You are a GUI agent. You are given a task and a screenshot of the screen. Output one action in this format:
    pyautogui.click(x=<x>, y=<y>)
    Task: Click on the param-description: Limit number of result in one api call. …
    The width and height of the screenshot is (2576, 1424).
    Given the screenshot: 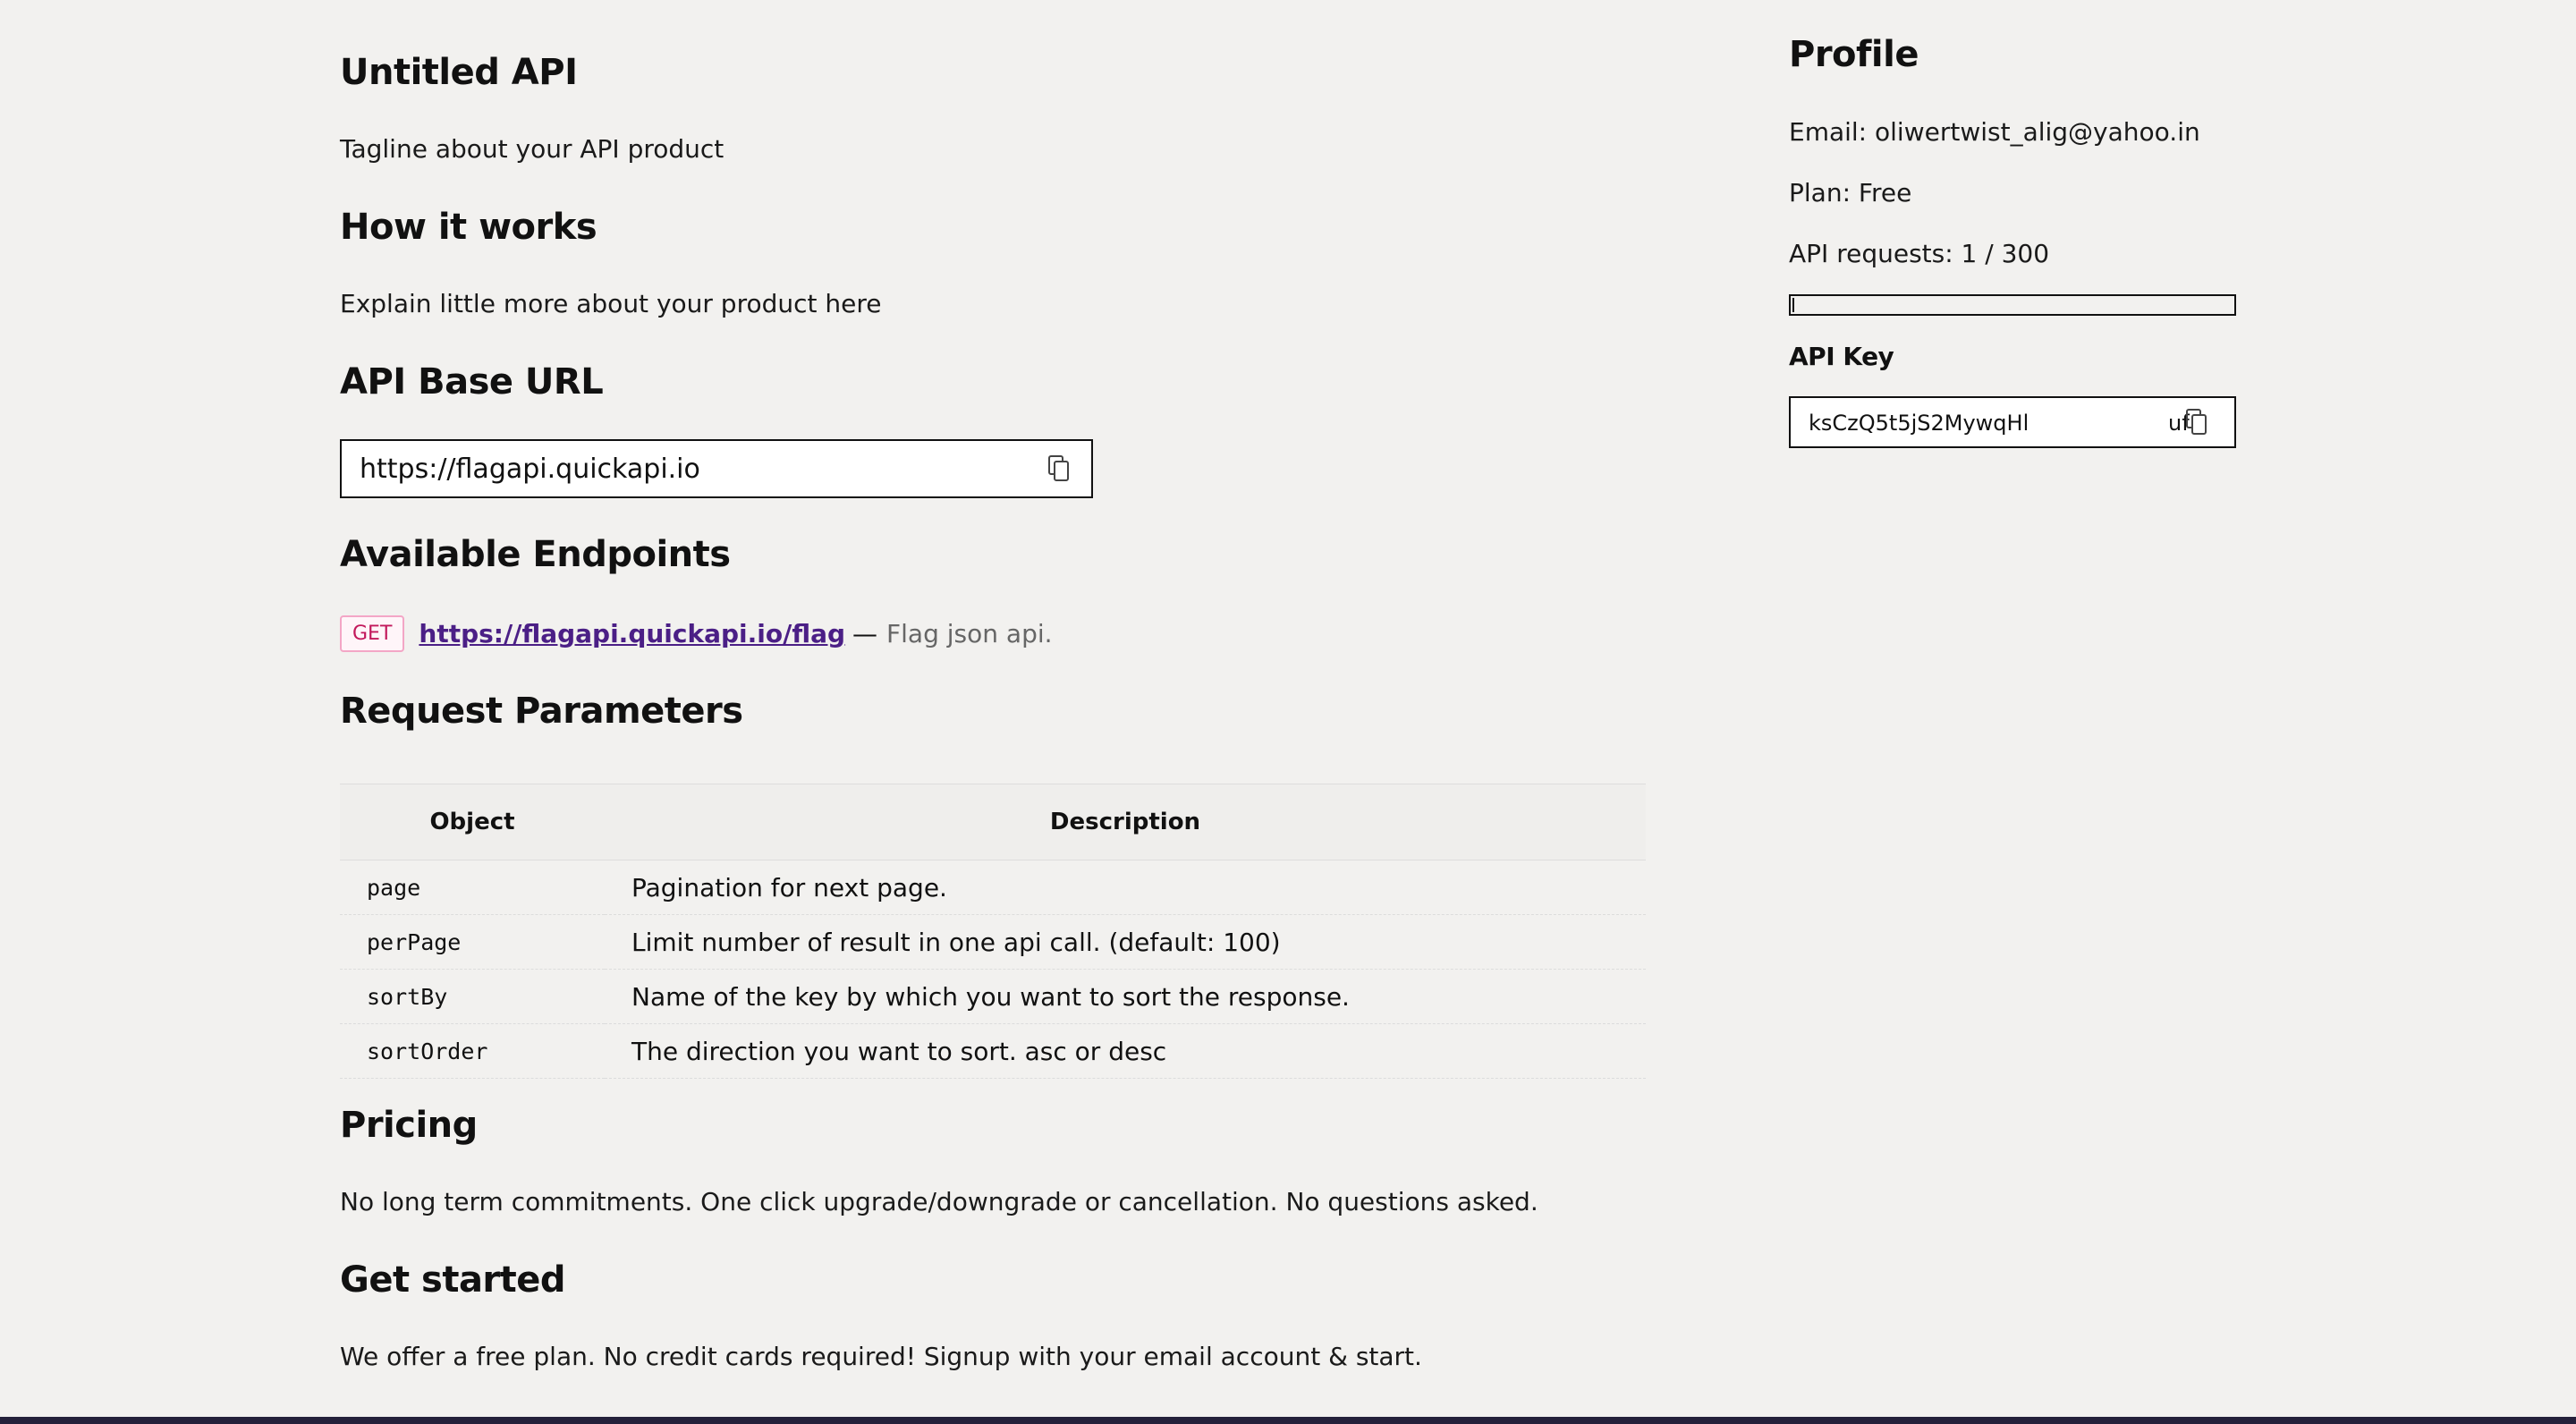 What is the action you would take?
    pyautogui.click(x=1125, y=942)
    